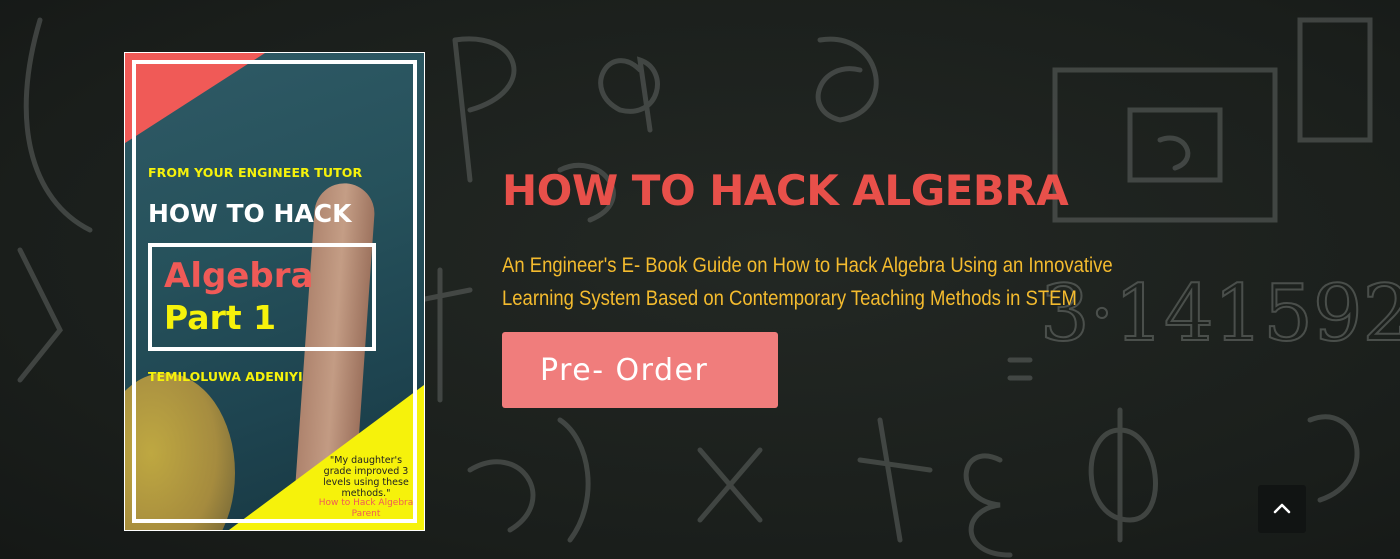 Image resolution: width=1400 pixels, height=559 pixels. I want to click on chevron-up-icon, so click(1282, 509).